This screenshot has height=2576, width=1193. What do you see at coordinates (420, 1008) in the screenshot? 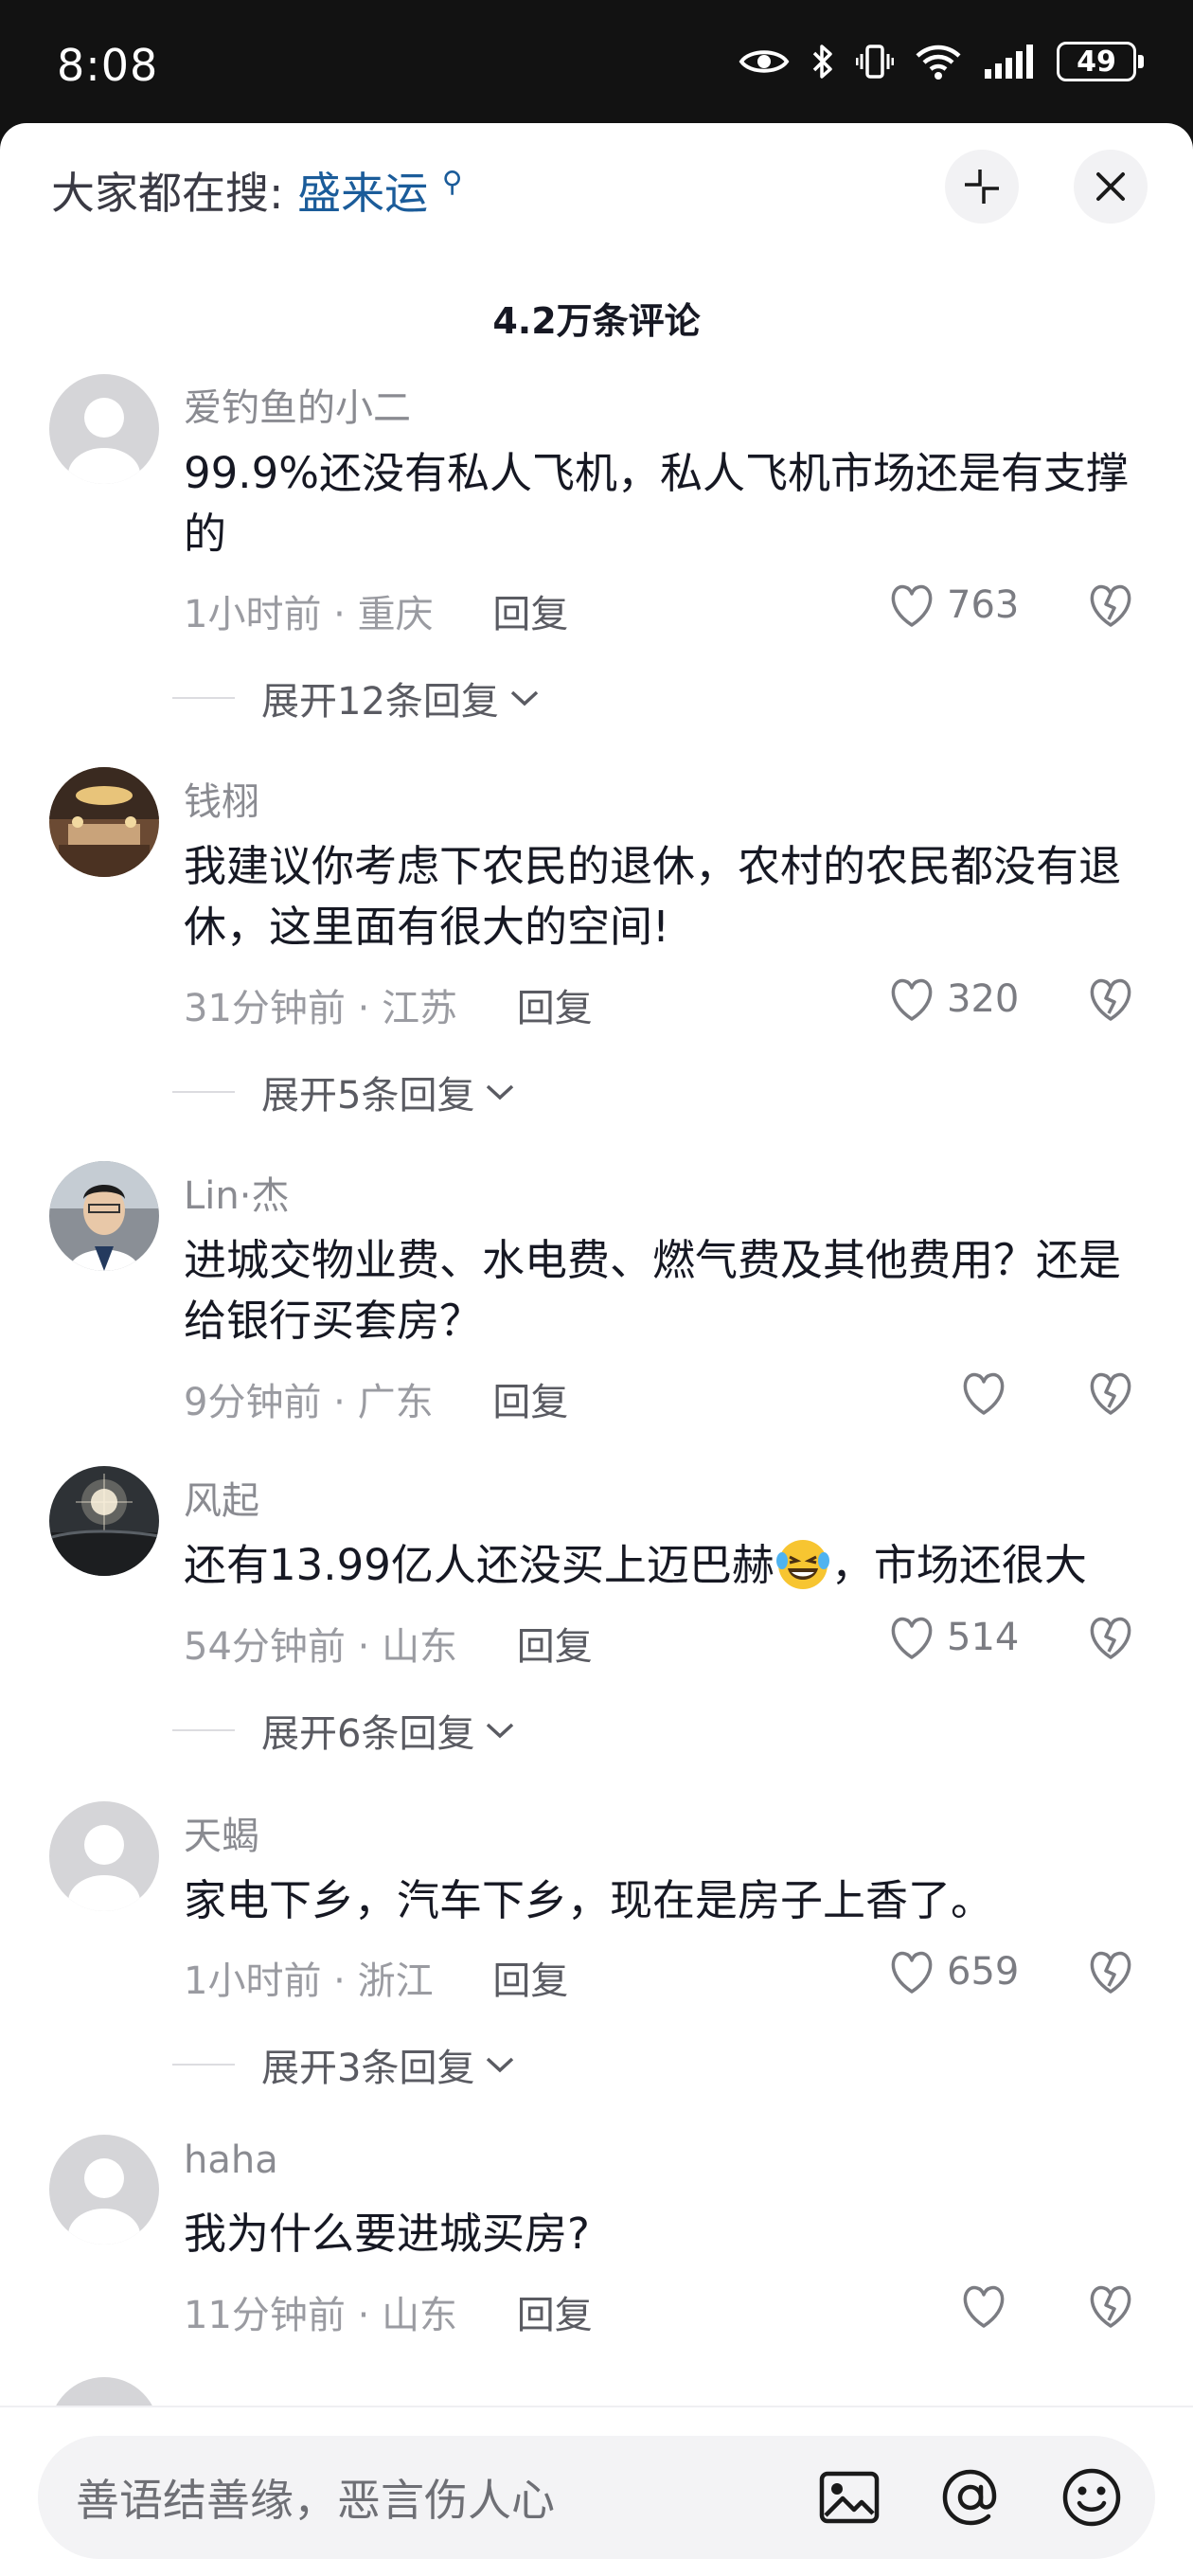
I see `comment-location: 江苏` at bounding box center [420, 1008].